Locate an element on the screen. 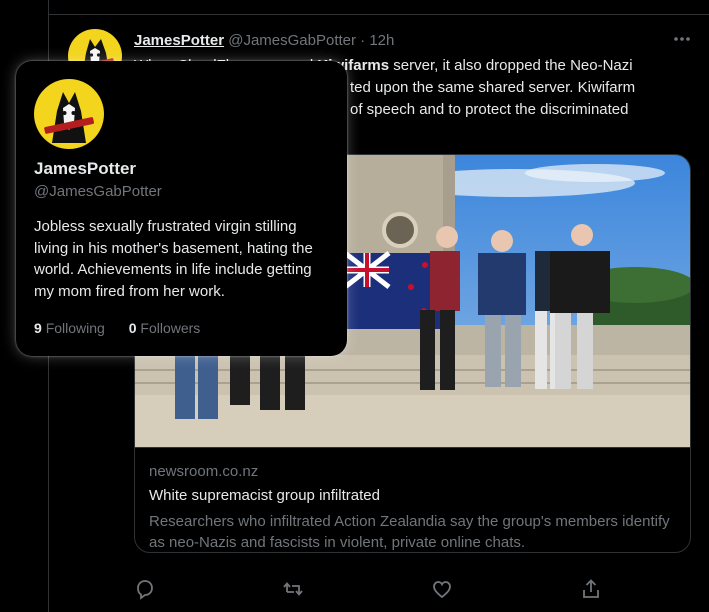  share-icon is located at coordinates (591, 589).